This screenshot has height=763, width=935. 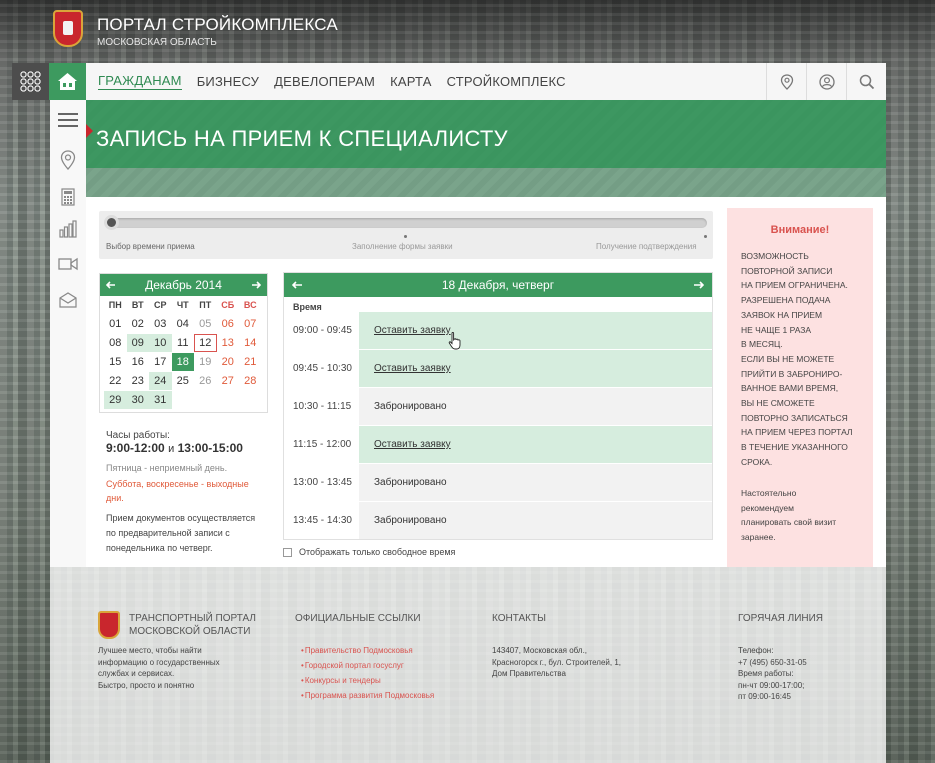 I want to click on footer-desc-line: информацию о государственных, so click(x=159, y=662).